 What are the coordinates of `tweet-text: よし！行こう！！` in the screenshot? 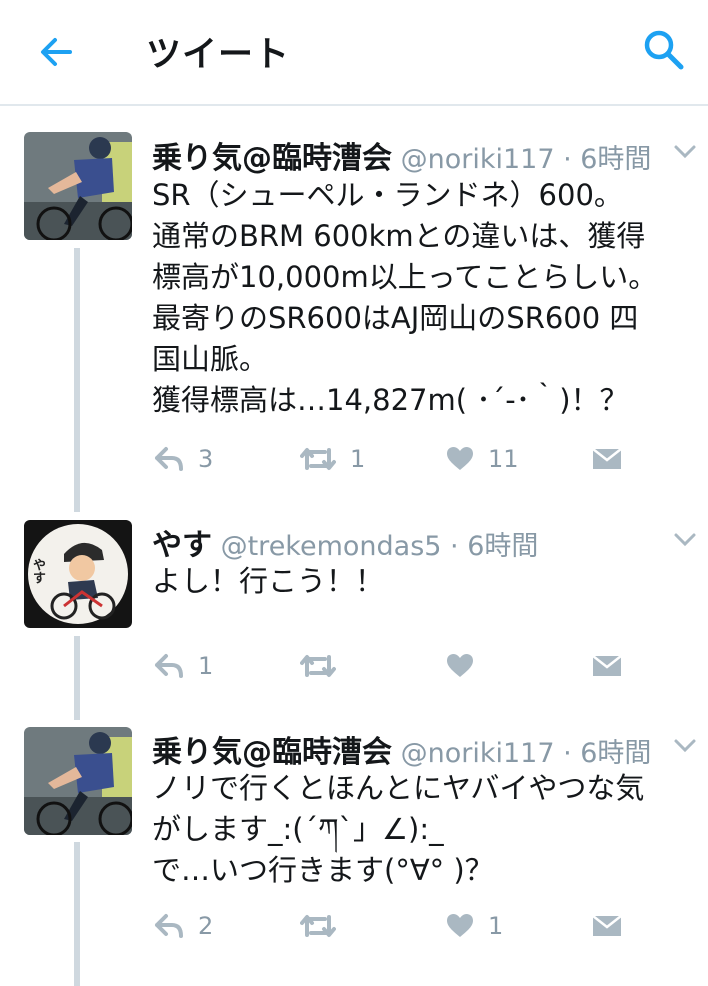 It's located at (268, 581).